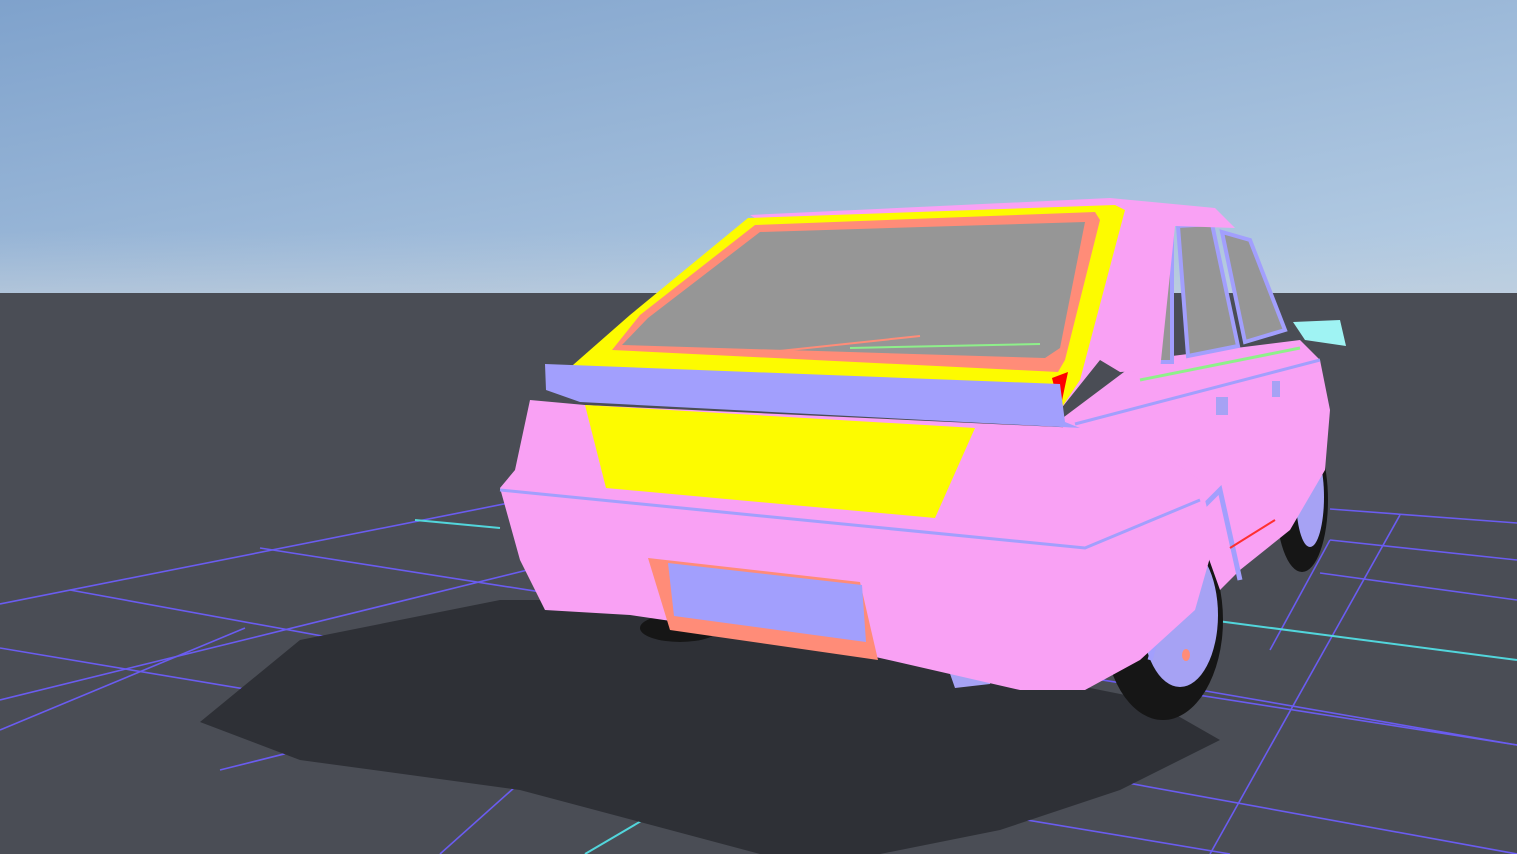 The height and width of the screenshot is (854, 1517). What do you see at coordinates (1222, 406) in the screenshot?
I see `door-handle-rear` at bounding box center [1222, 406].